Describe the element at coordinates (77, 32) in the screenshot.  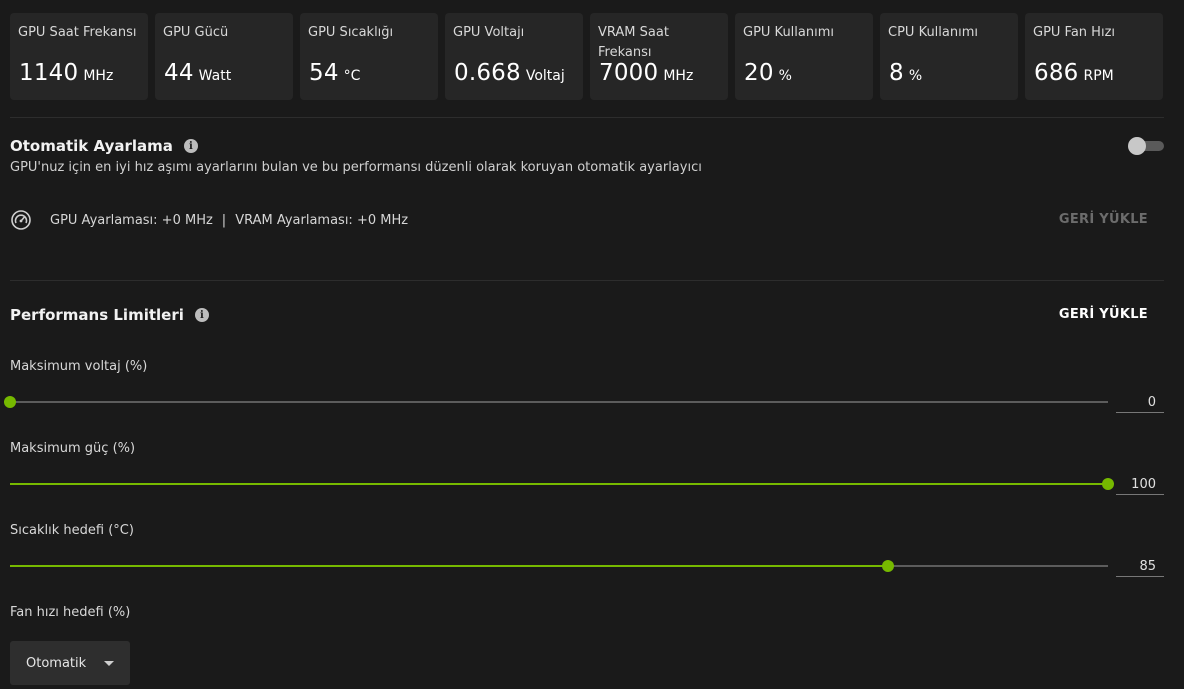
I see `stat-label: GPU Saat Frekansı` at that location.